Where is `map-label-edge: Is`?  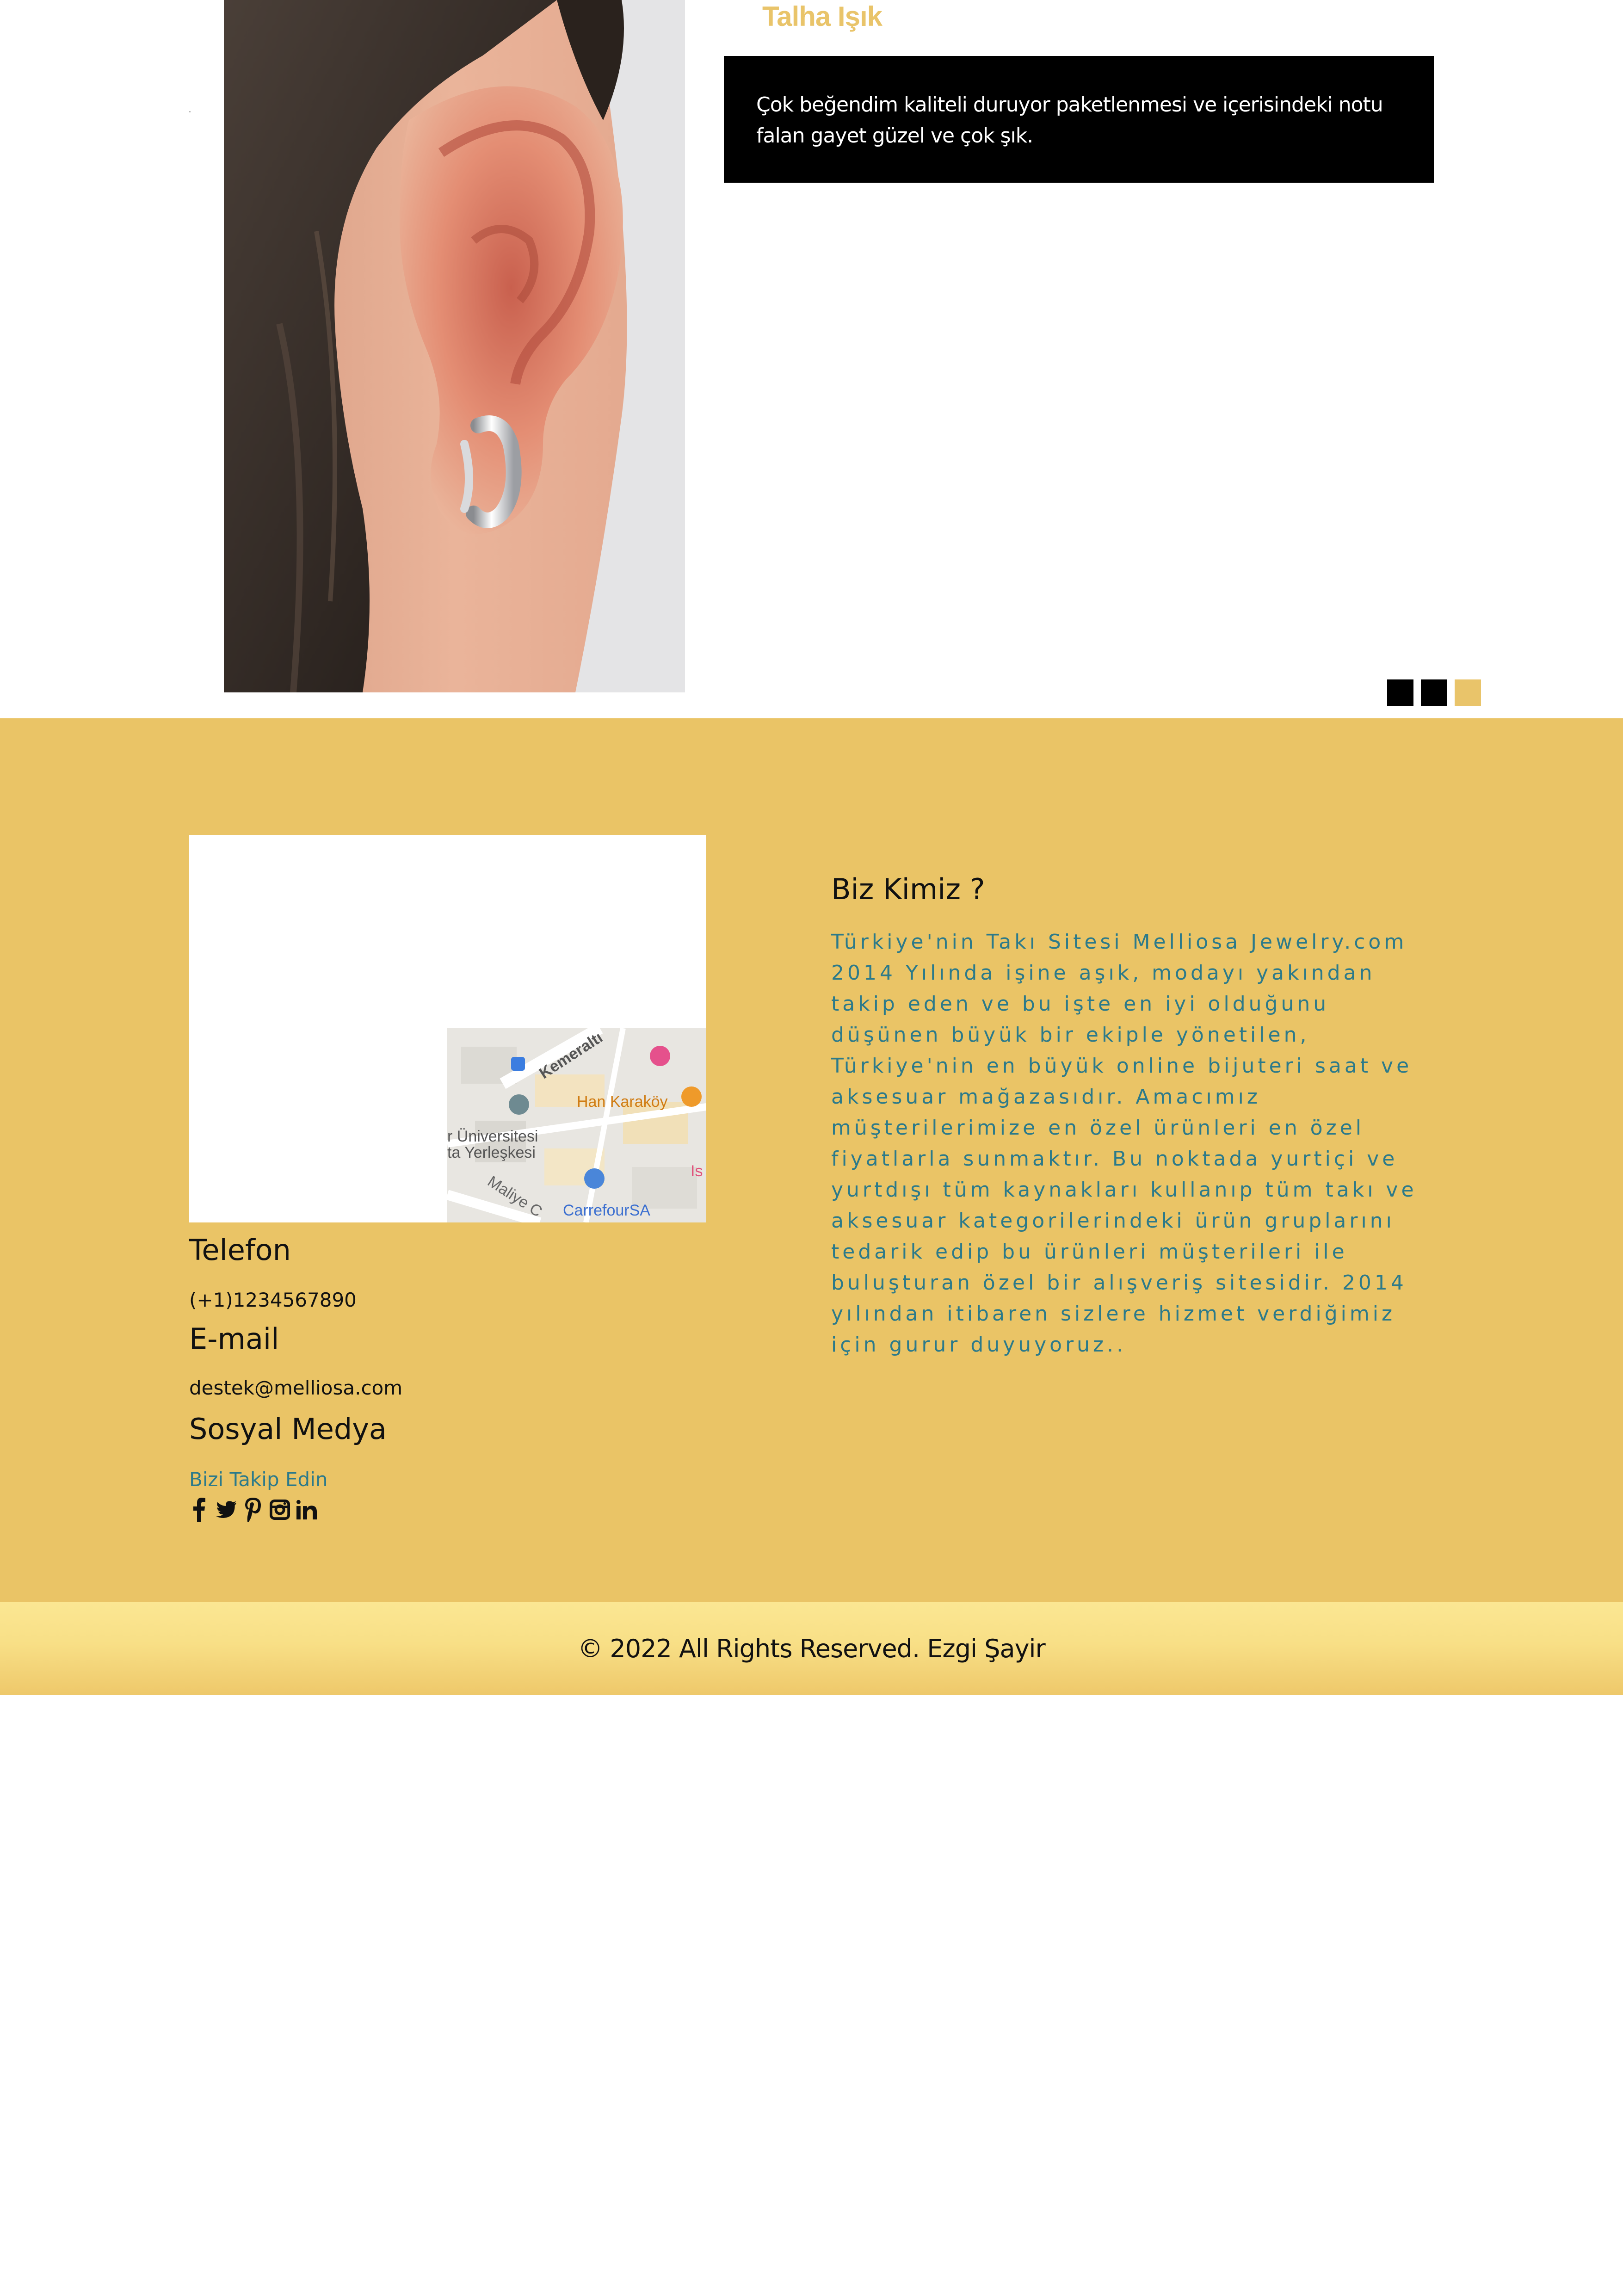 map-label-edge: Is is located at coordinates (697, 1171).